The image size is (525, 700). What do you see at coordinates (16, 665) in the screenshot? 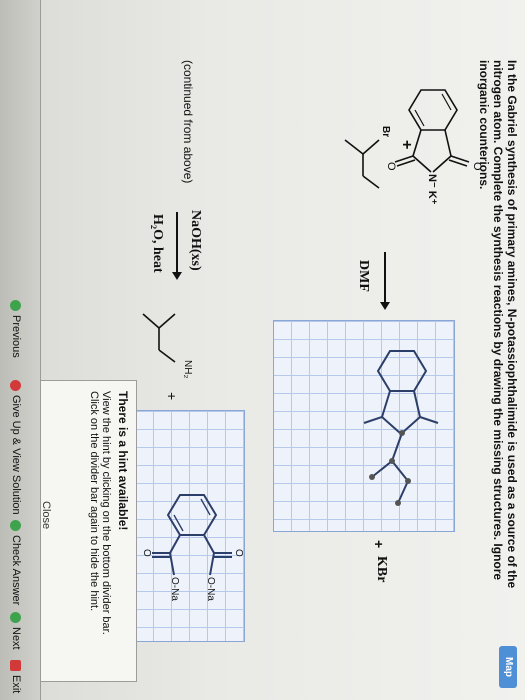
I see `exit-icon` at bounding box center [16, 665].